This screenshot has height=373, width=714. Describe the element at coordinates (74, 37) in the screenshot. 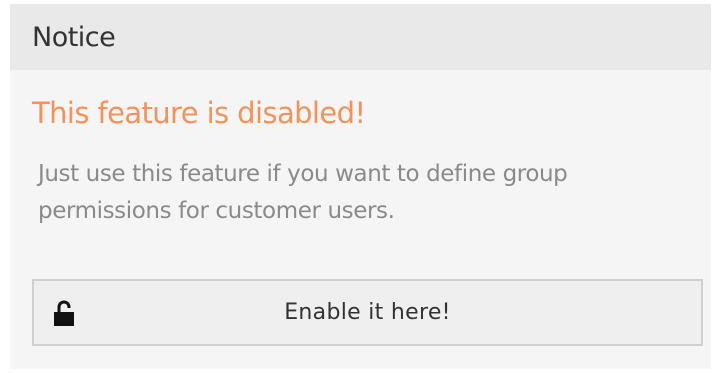

I see `panel-title: Notice` at that location.